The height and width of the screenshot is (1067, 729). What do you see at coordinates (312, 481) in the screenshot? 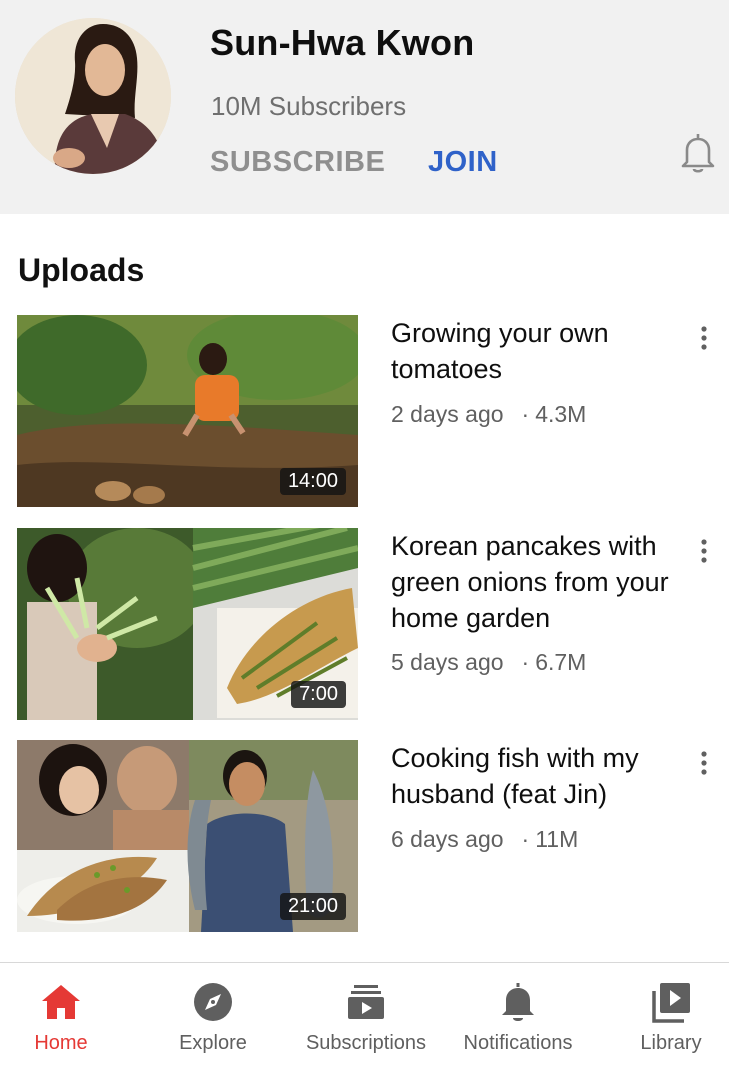
I see `video-duration: 14:00` at bounding box center [312, 481].